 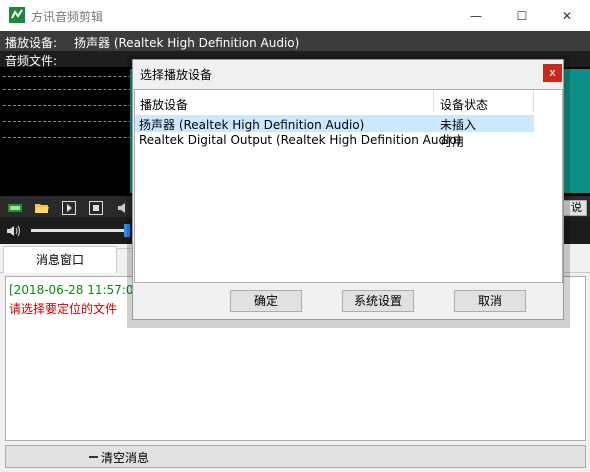 What do you see at coordinates (251, 124) in the screenshot?
I see `list-item-device: 扬声器 (Realtek High Definition Audio)` at bounding box center [251, 124].